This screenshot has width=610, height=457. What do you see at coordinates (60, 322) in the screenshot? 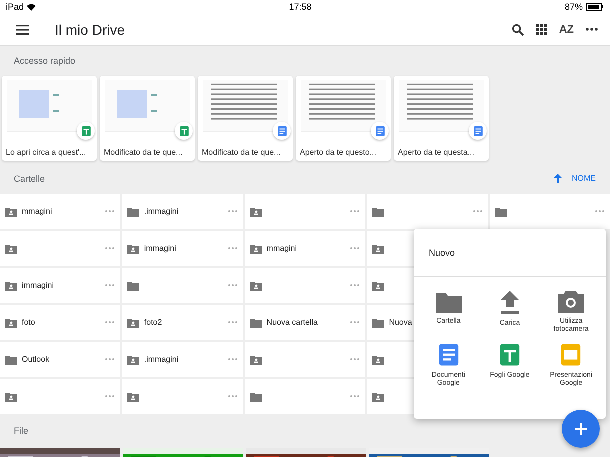
I see `folder-item: foto` at bounding box center [60, 322].